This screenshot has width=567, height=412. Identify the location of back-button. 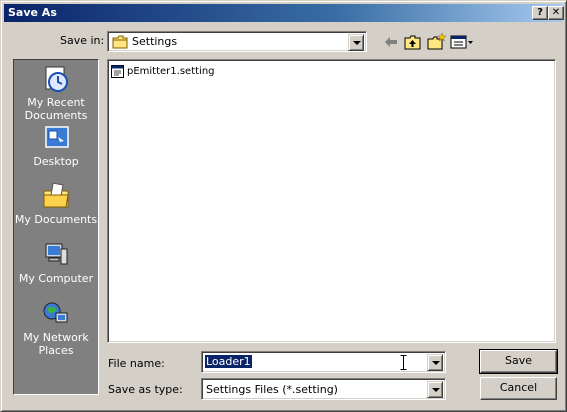
(391, 42).